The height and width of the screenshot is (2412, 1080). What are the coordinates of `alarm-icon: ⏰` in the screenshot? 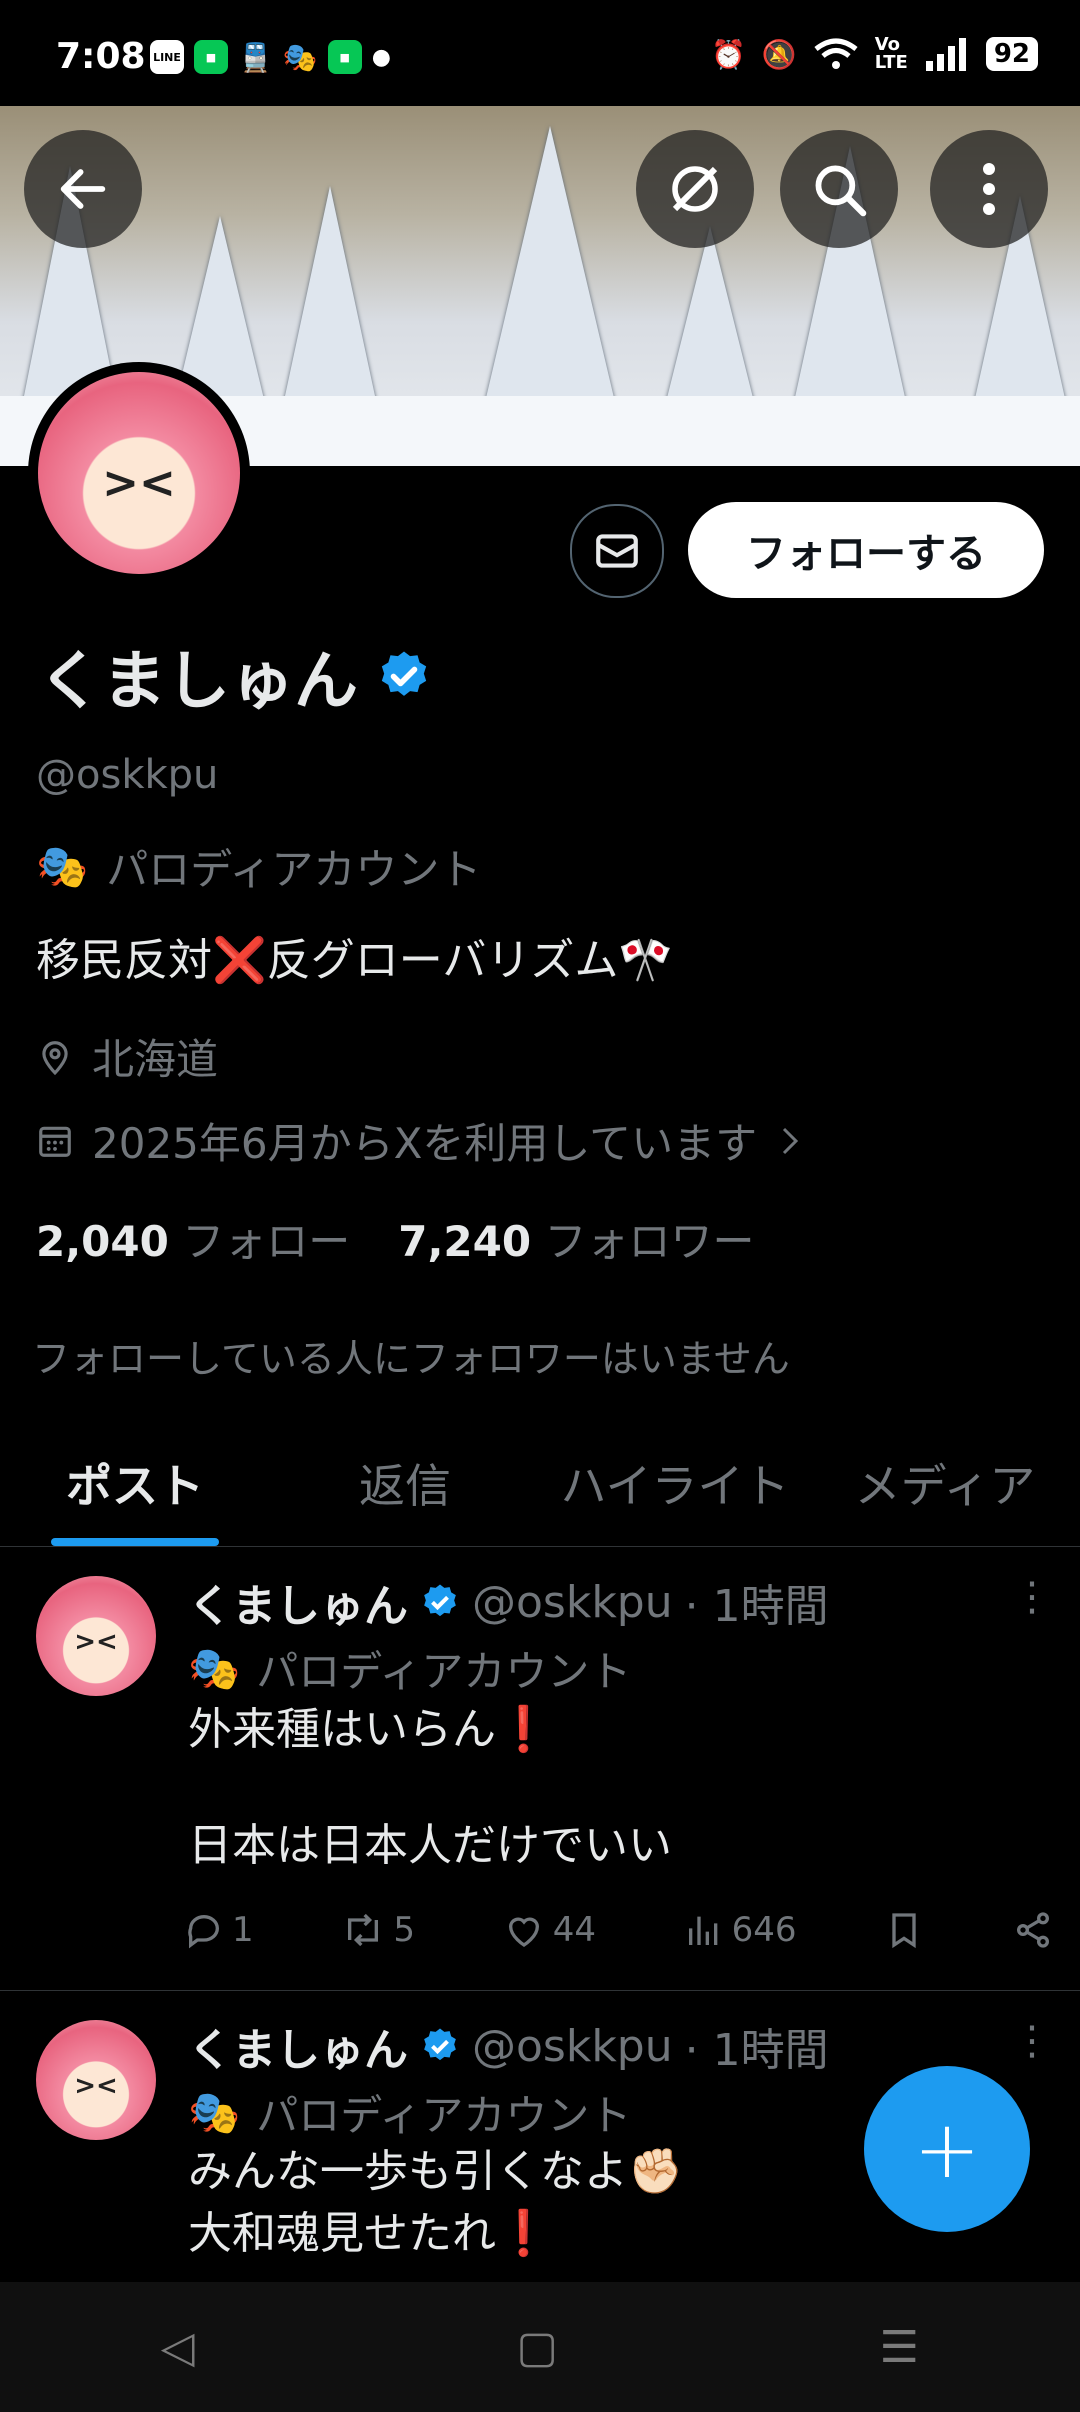 It's located at (728, 54).